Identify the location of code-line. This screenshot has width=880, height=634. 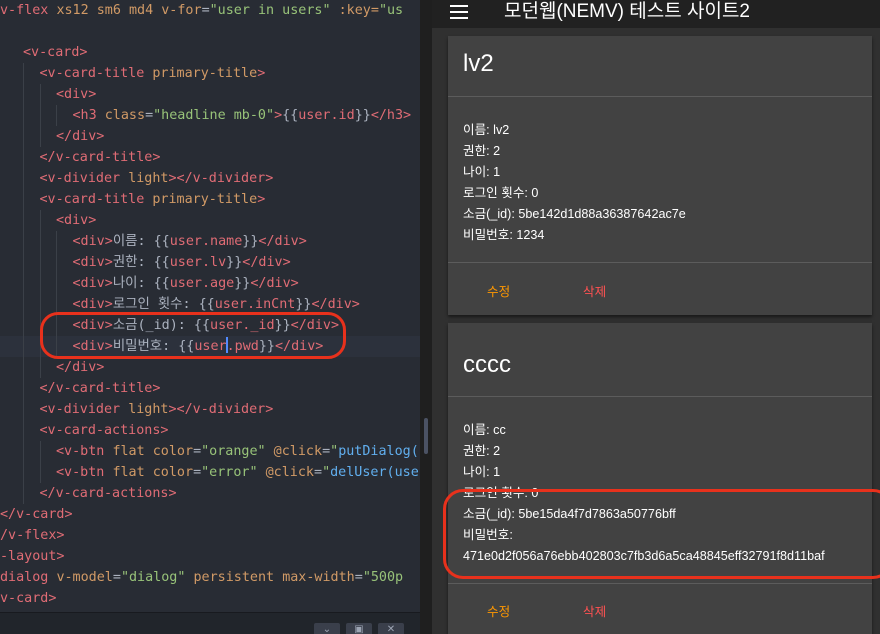
(210, 31).